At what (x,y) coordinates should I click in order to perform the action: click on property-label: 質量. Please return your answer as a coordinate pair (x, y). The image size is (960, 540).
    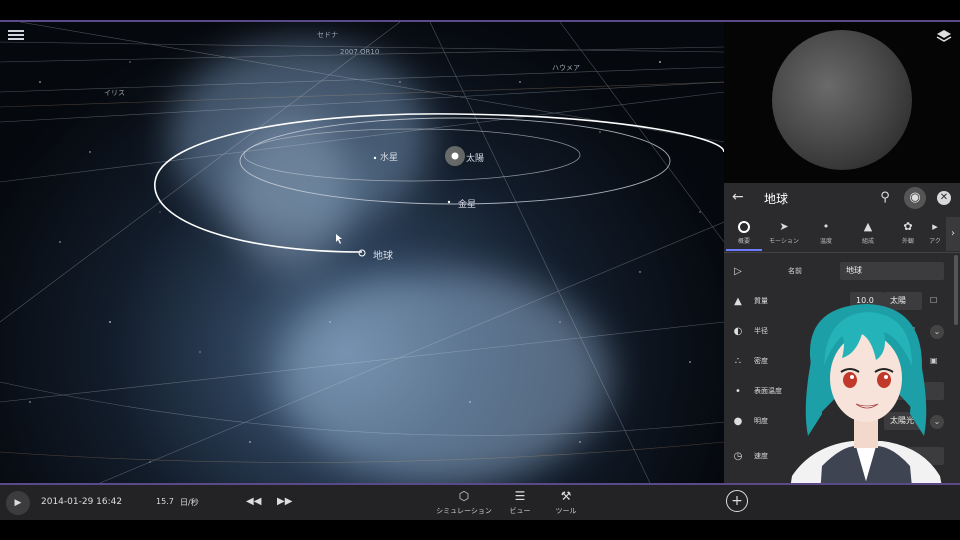
    Looking at the image, I should click on (761, 301).